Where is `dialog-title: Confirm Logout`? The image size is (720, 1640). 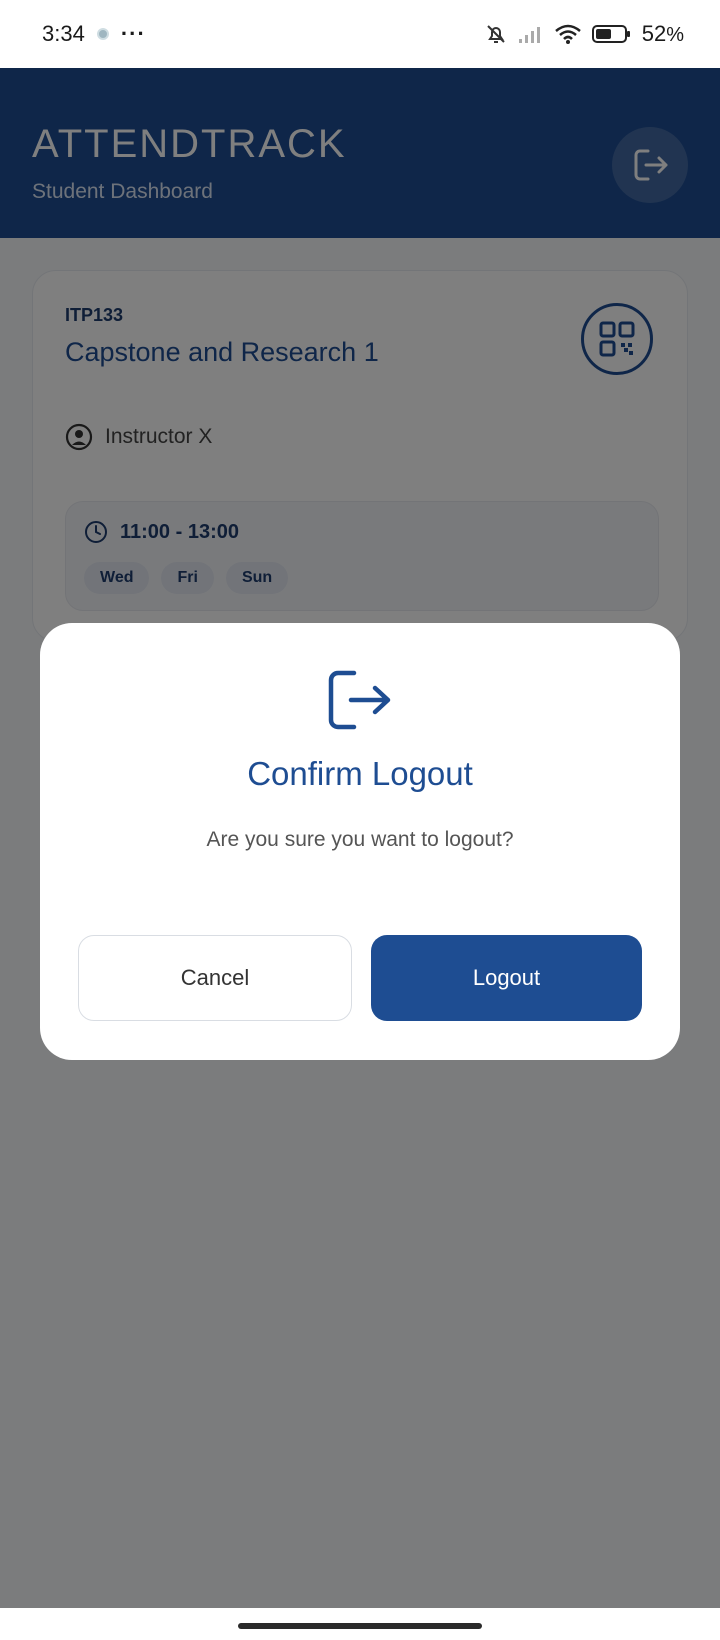 dialog-title: Confirm Logout is located at coordinates (360, 773).